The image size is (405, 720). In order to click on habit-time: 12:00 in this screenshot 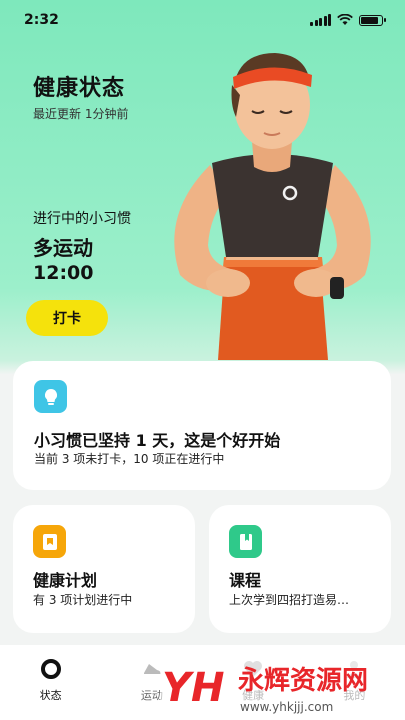, I will do `click(63, 273)`.